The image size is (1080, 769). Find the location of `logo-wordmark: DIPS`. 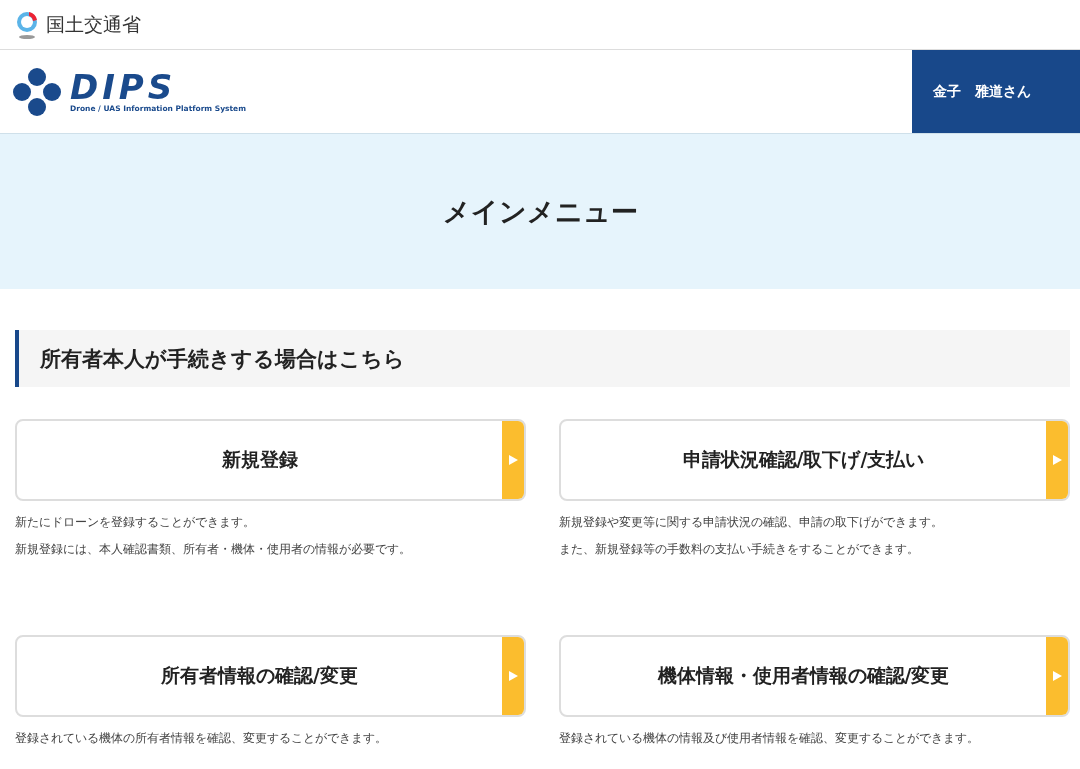

logo-wordmark: DIPS is located at coordinates (123, 87).